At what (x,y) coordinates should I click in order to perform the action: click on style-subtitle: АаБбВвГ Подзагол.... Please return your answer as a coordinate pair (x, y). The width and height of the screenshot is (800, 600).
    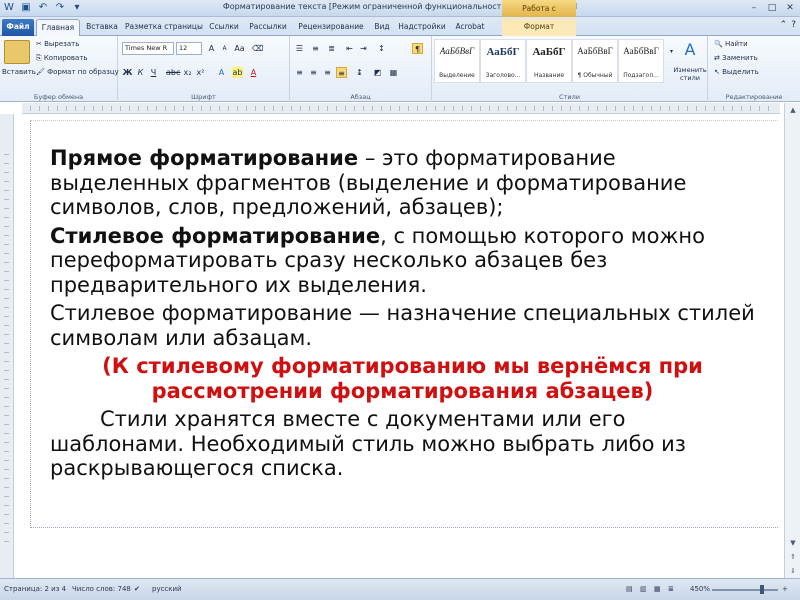
    Looking at the image, I should click on (641, 61).